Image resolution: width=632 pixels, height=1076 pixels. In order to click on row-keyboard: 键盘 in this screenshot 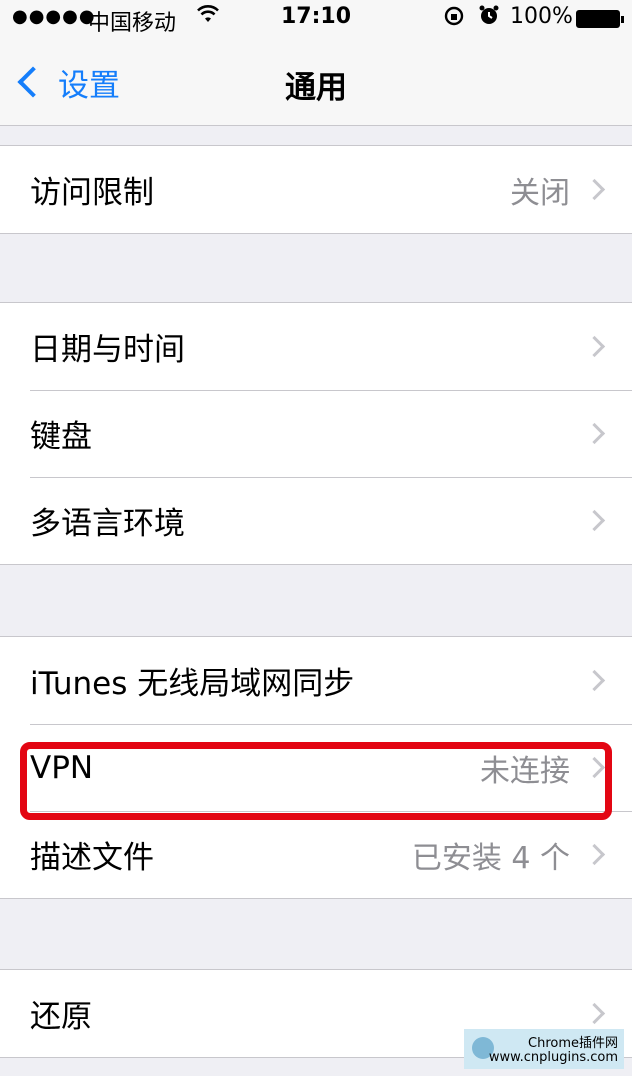, I will do `click(316, 433)`.